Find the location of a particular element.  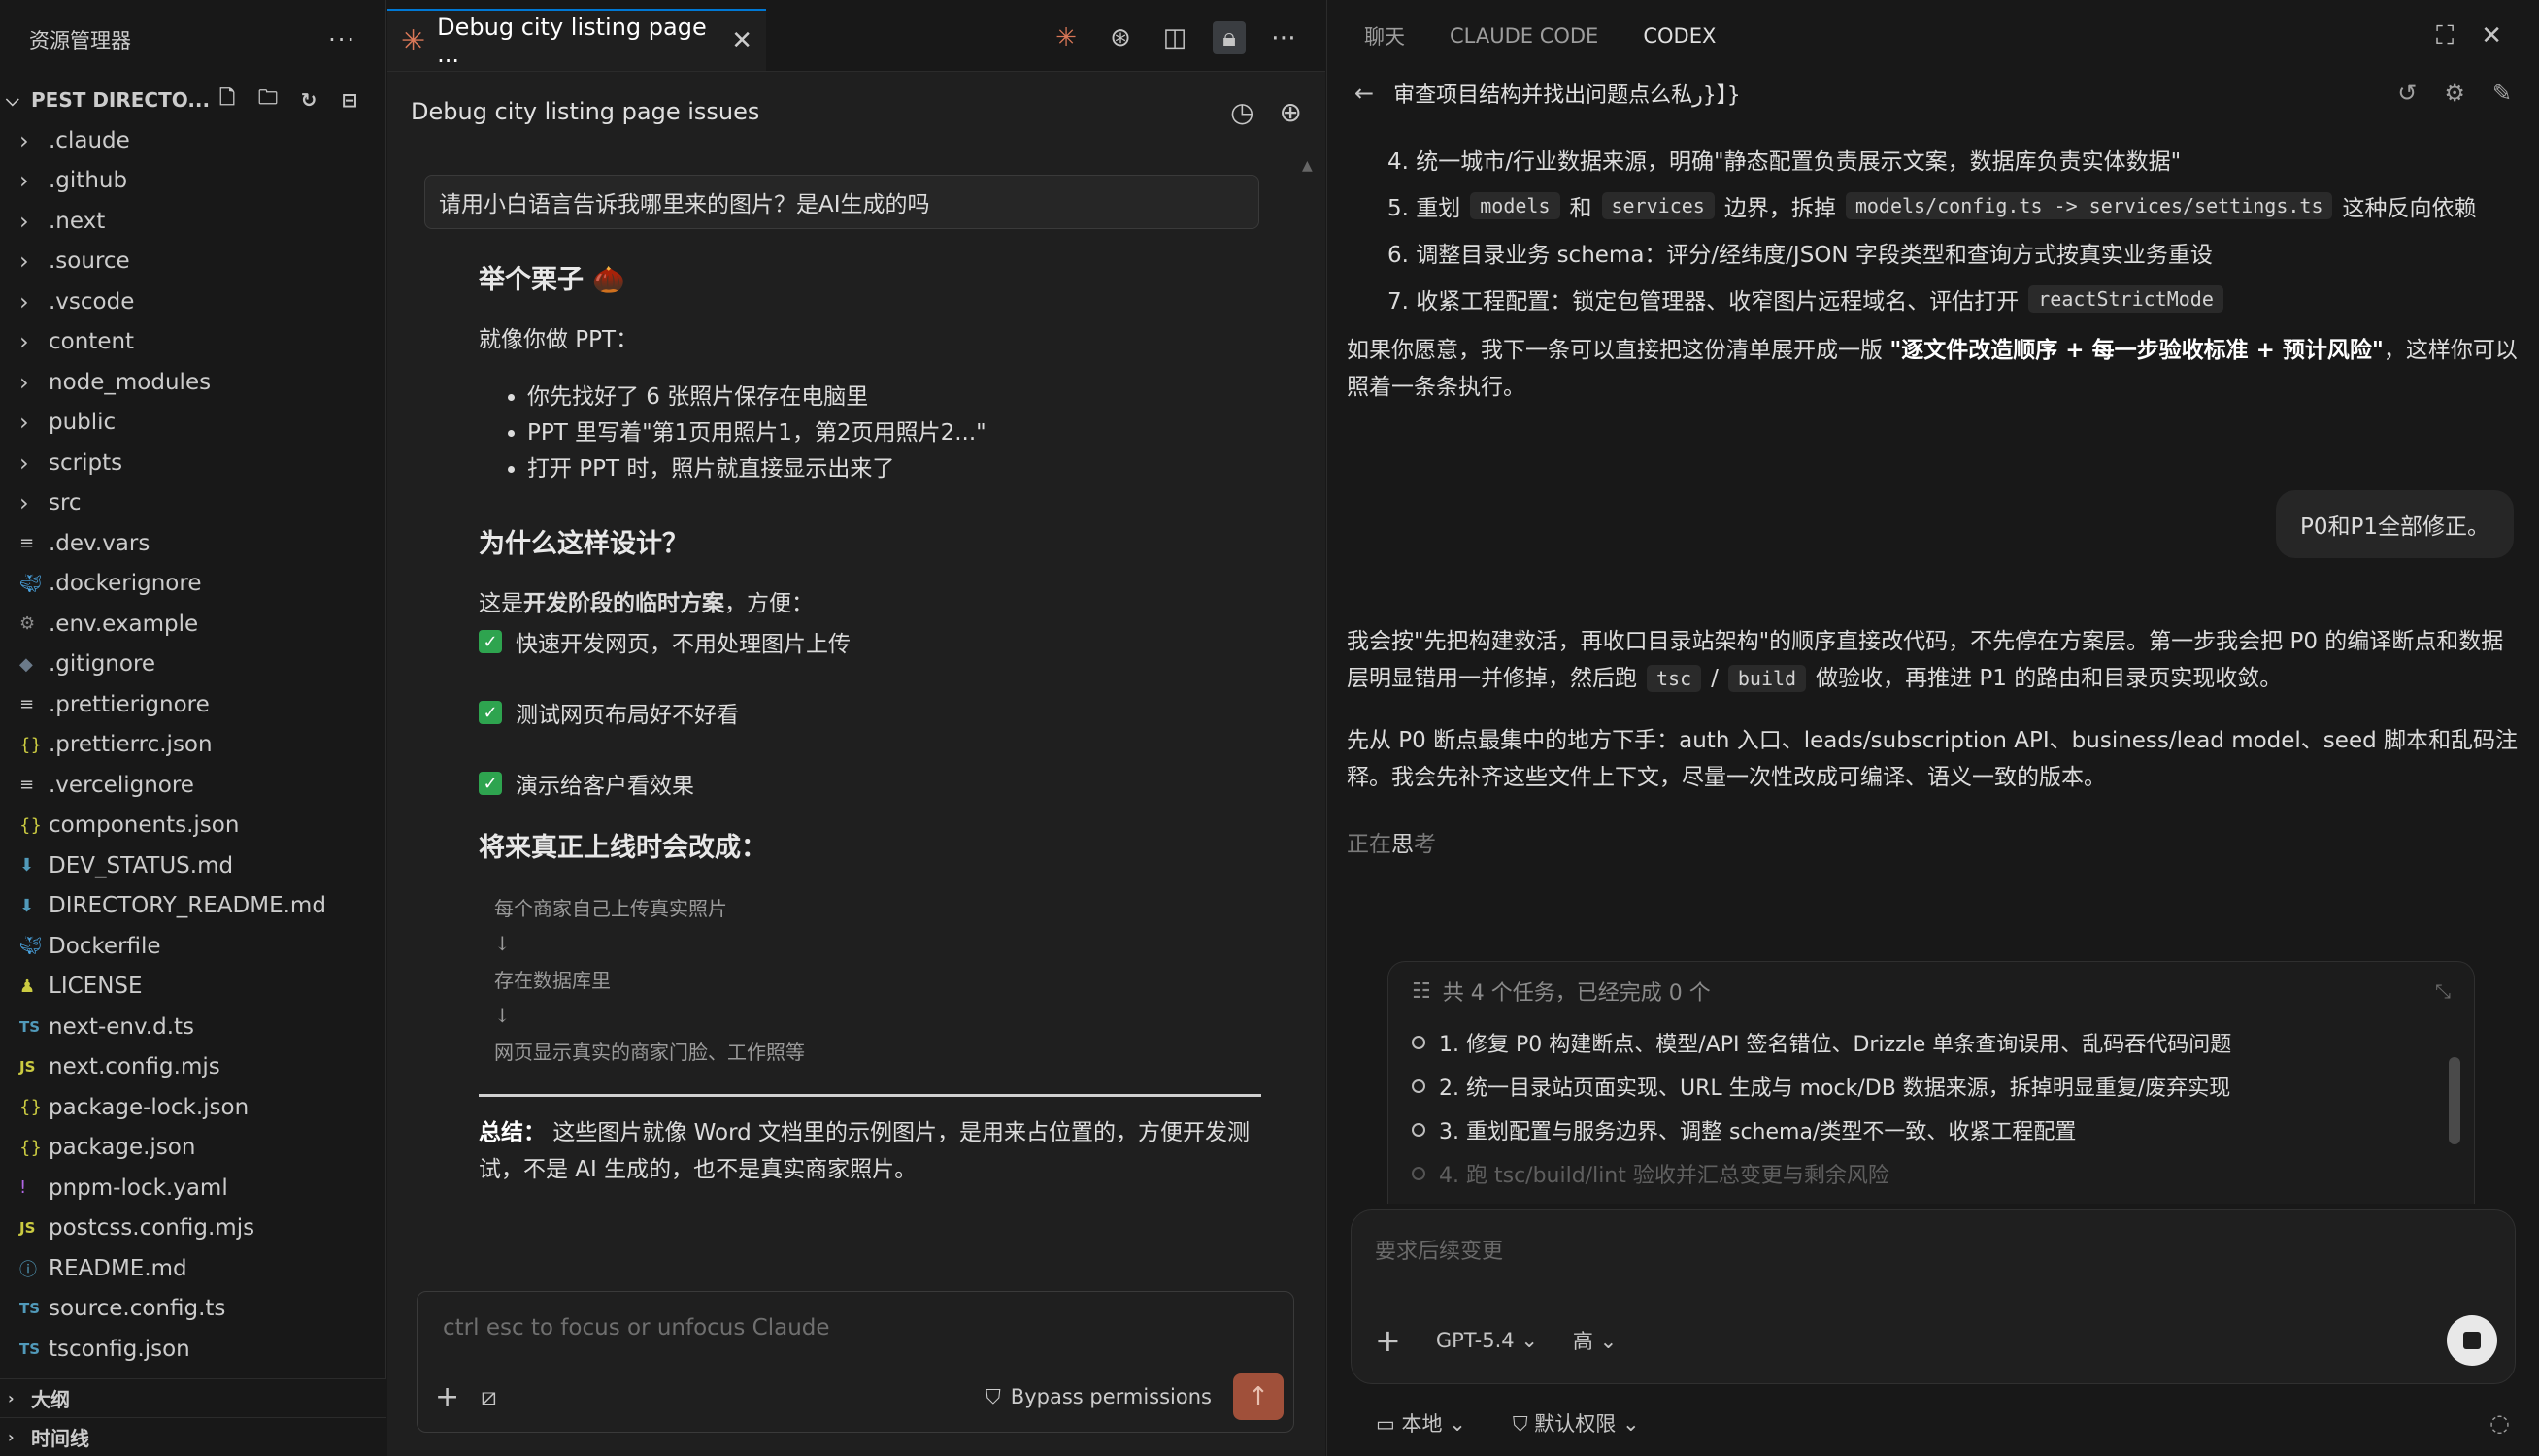

tree-file: TS next-env.d.ts is located at coordinates (192, 1027).